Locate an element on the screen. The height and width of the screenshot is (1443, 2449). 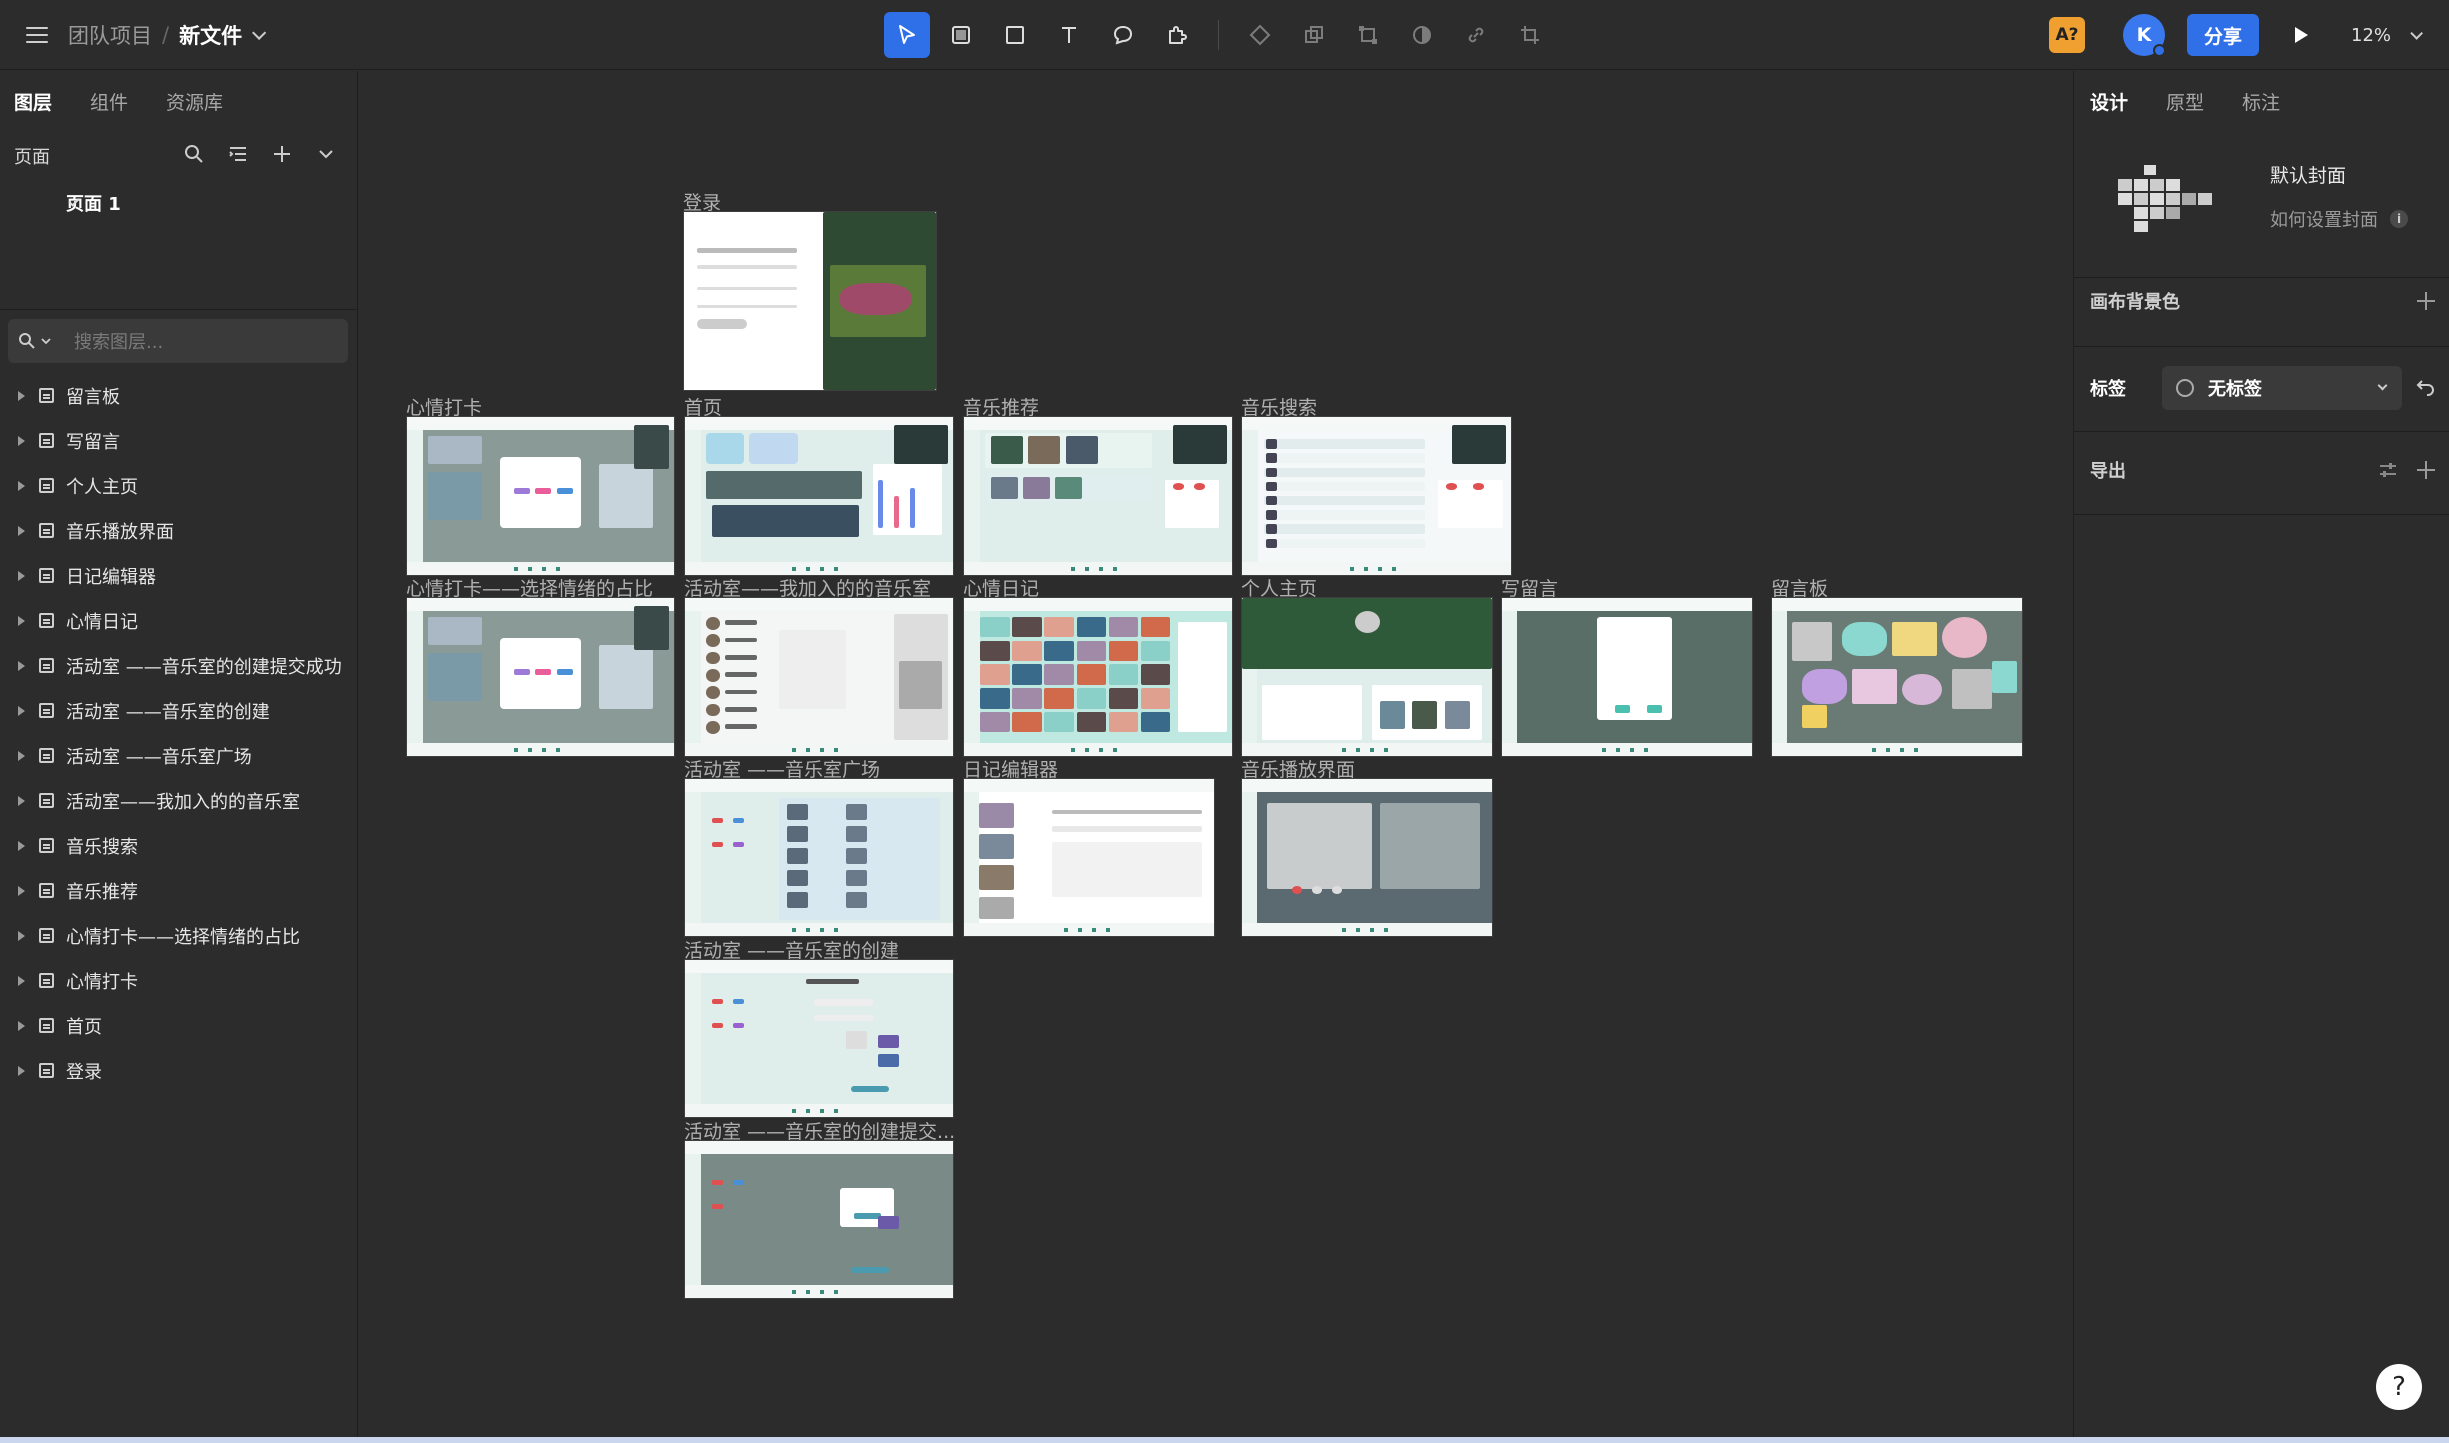
add-canvas-bg-icon is located at coordinates (2426, 301).